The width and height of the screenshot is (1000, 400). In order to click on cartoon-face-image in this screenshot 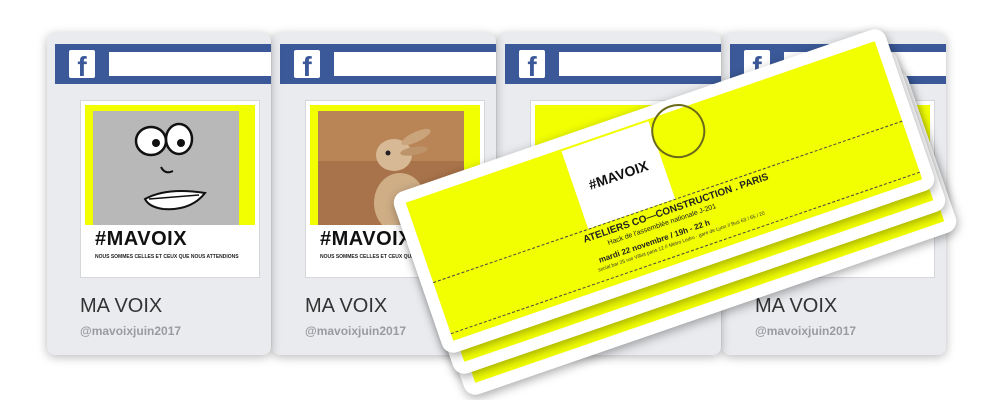, I will do `click(166, 168)`.